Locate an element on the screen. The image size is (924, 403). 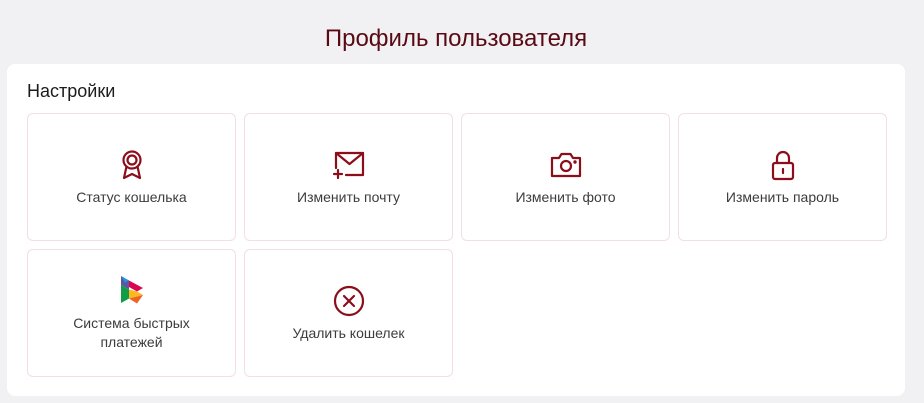
tile-label: Изменить пароль is located at coordinates (782, 196).